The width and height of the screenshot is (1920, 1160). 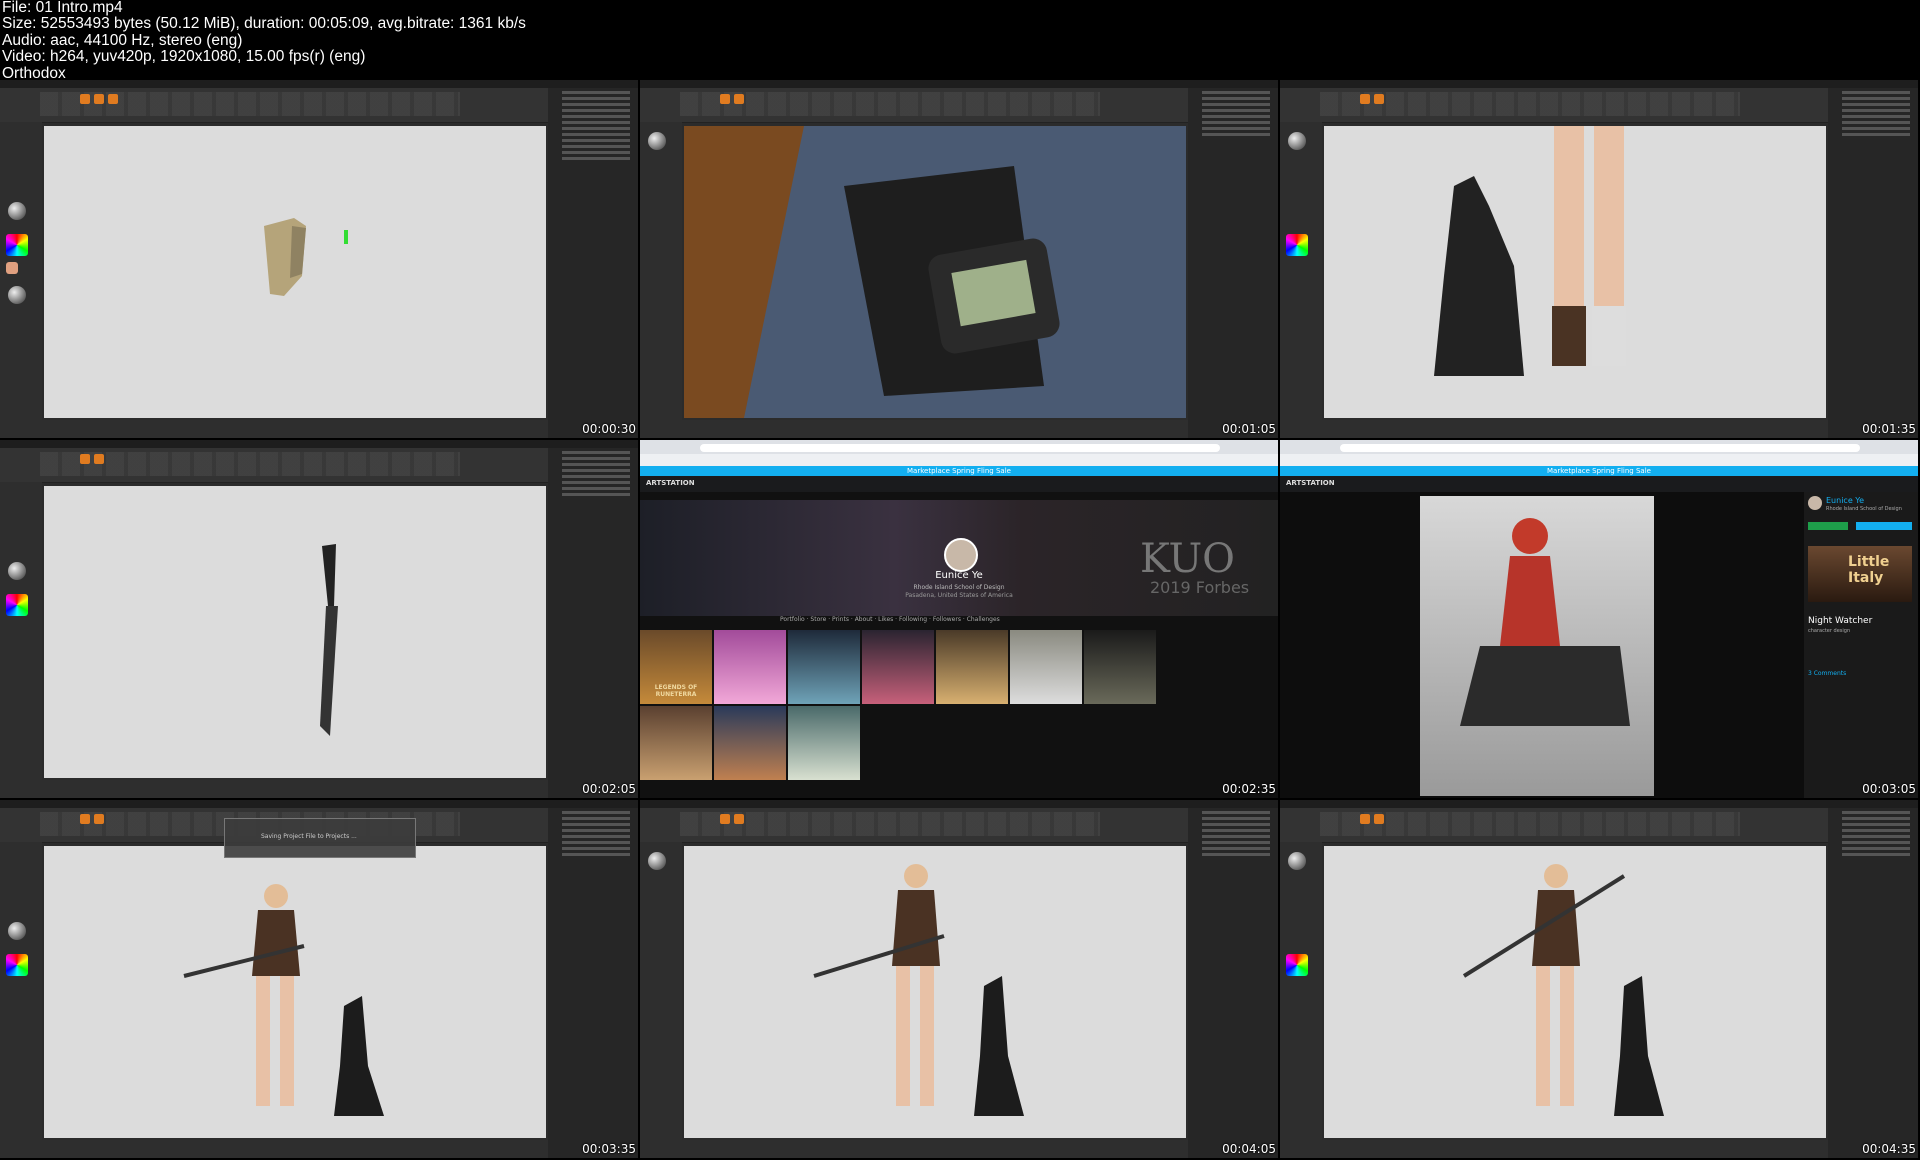 What do you see at coordinates (1884, 526) in the screenshot?
I see `hire-button` at bounding box center [1884, 526].